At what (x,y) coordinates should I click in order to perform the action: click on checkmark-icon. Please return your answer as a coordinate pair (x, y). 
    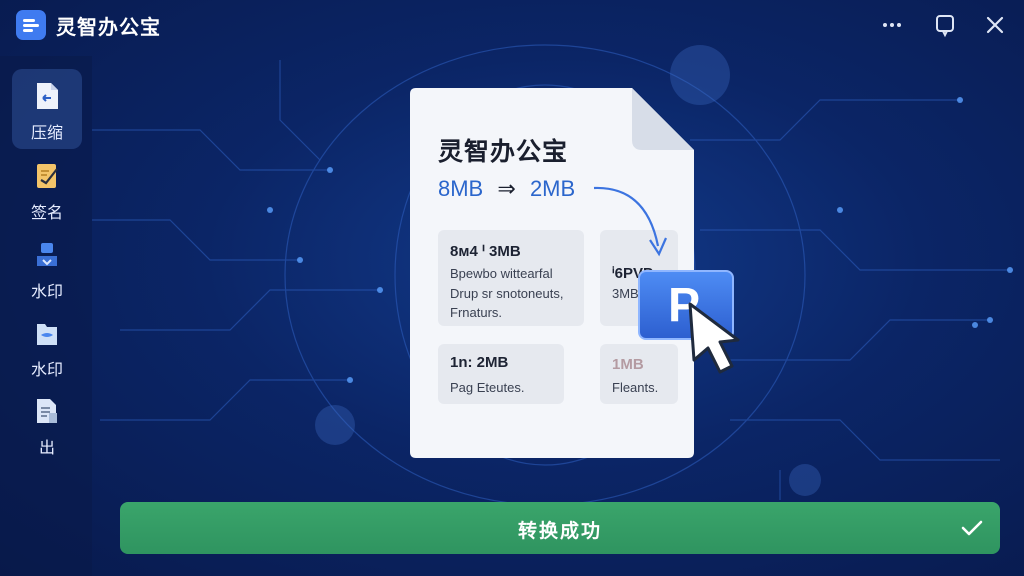
    Looking at the image, I should click on (972, 528).